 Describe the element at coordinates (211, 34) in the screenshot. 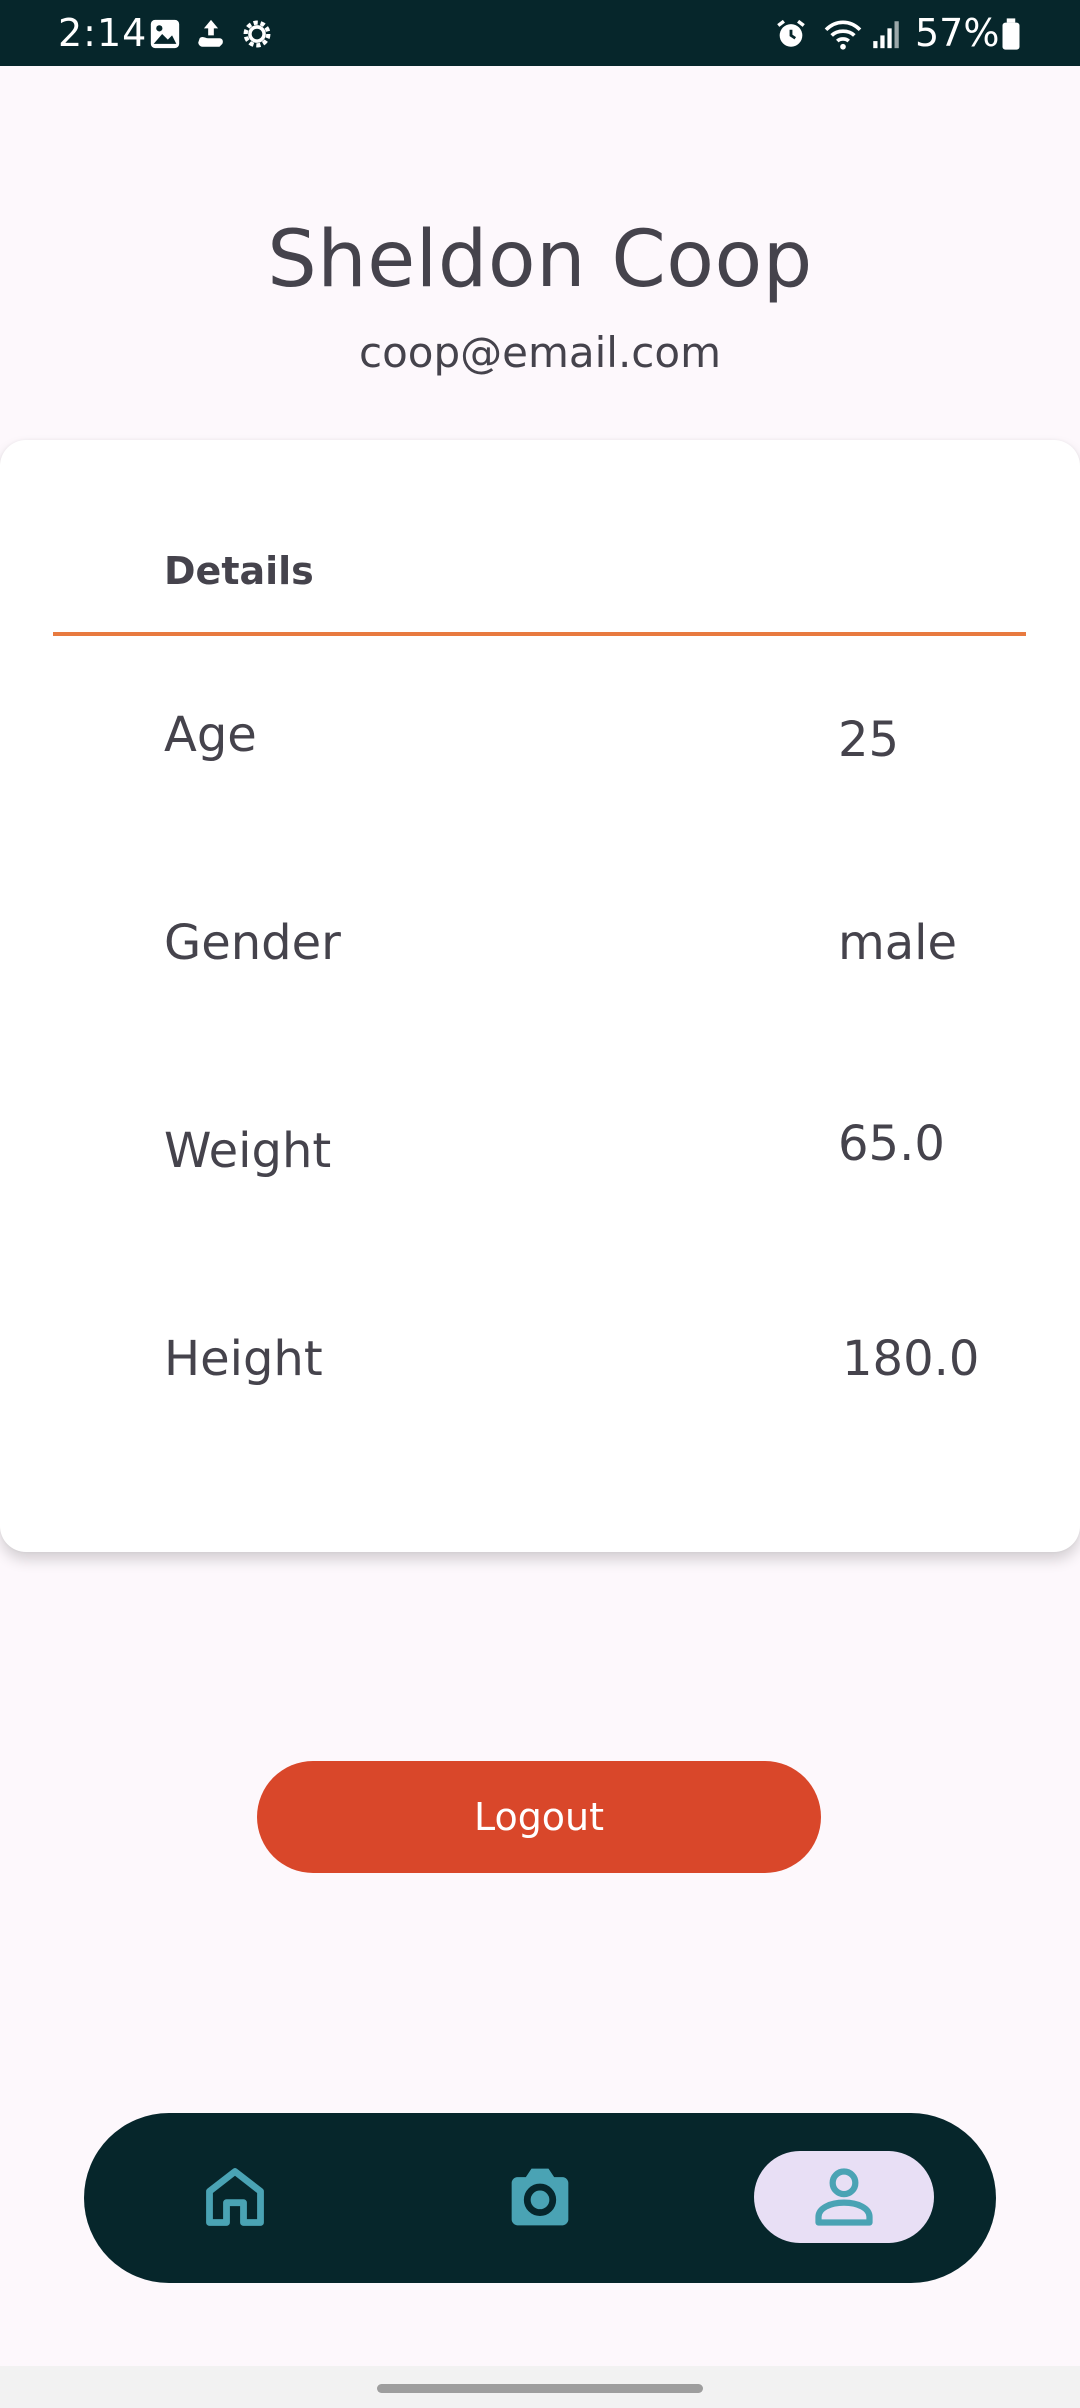

I see `upload-icon` at that location.